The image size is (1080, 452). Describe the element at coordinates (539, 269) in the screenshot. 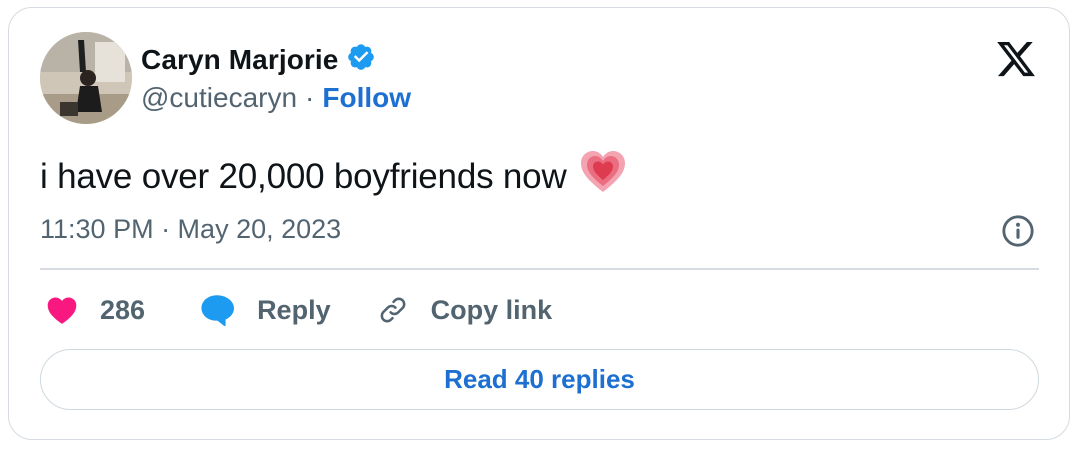

I see `divider` at that location.